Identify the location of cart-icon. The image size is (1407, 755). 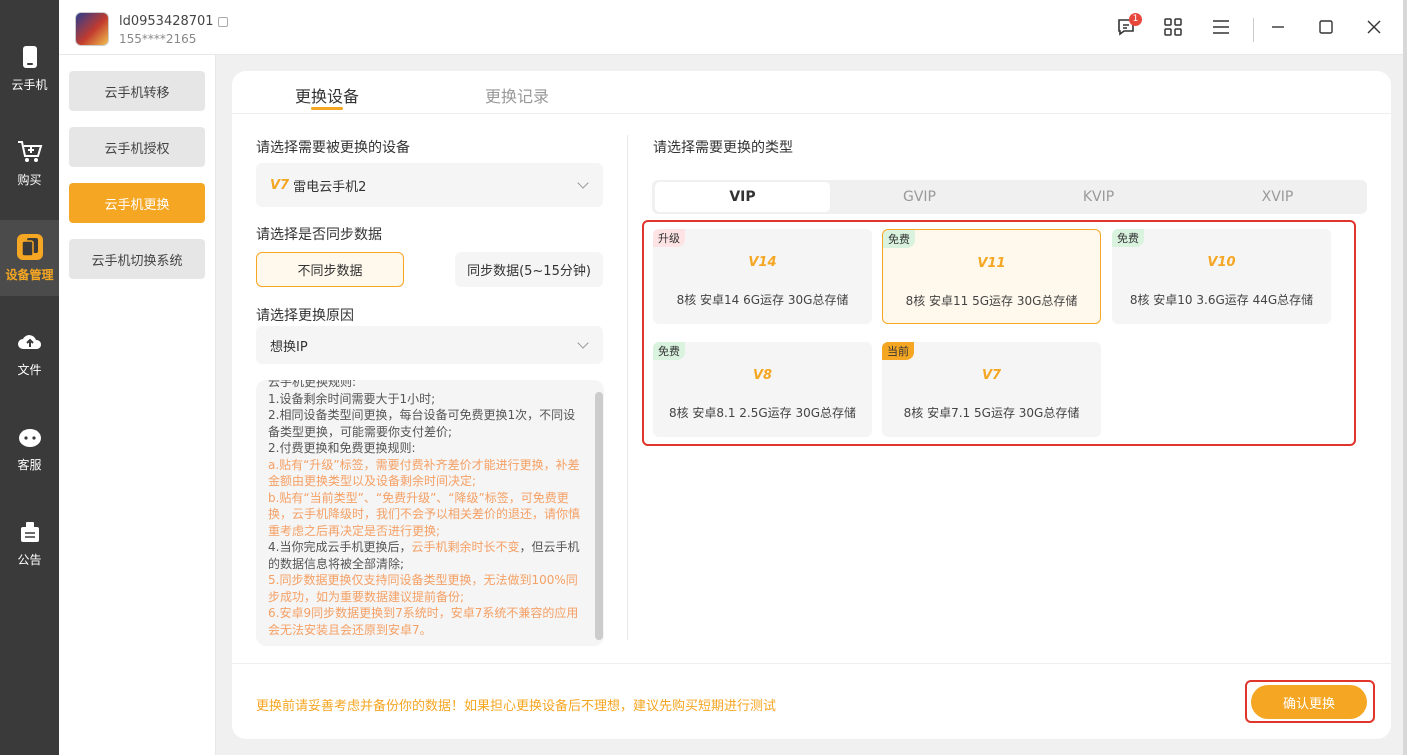
(30, 152).